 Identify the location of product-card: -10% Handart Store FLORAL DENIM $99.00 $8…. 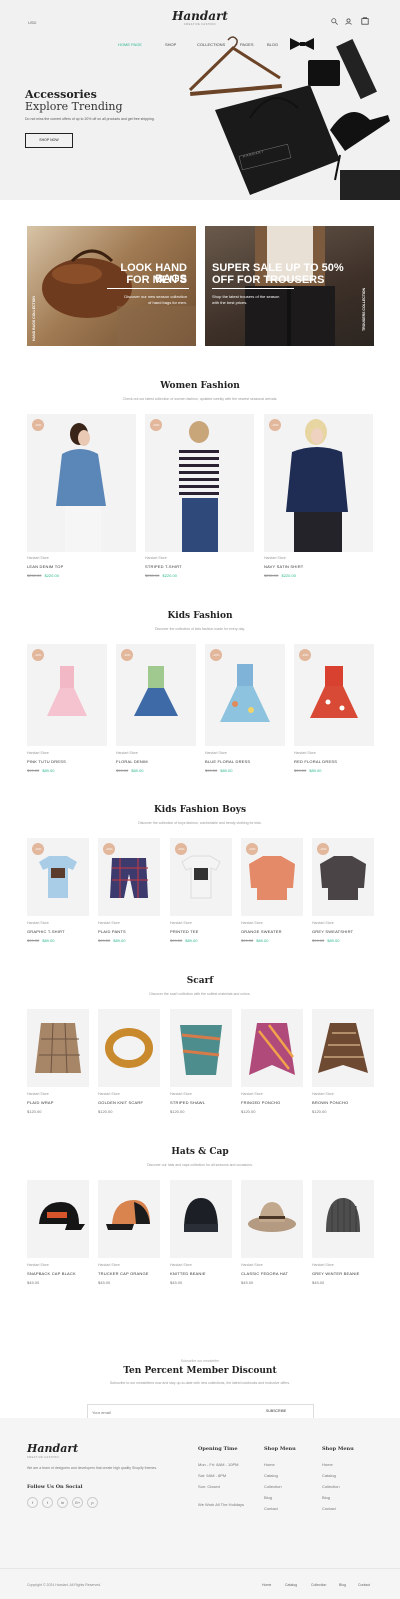
(156, 711).